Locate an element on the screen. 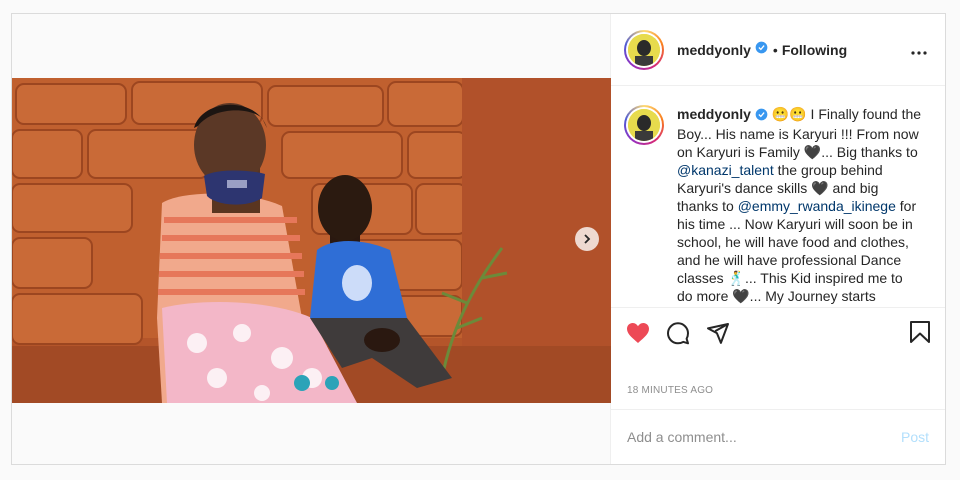 The image size is (960, 480). caption-avatar is located at coordinates (644, 125).